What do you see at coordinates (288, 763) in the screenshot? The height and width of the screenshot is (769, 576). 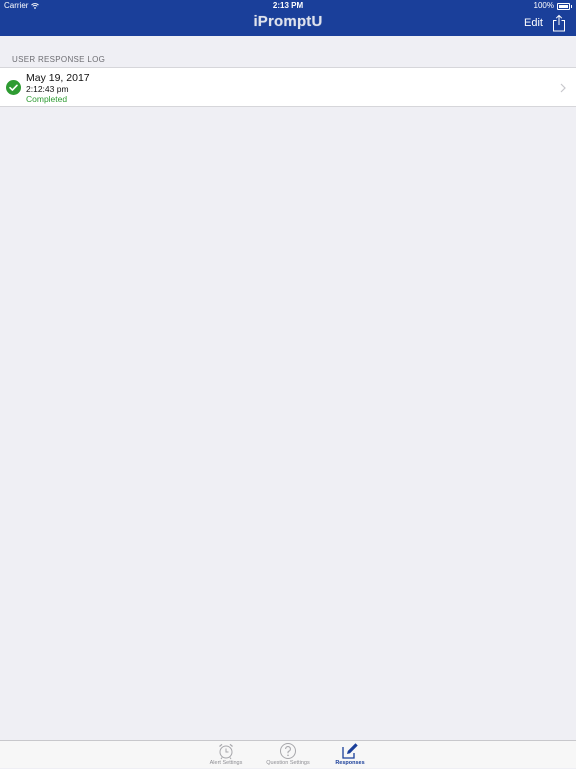 I see `tab-label: Question Settings` at bounding box center [288, 763].